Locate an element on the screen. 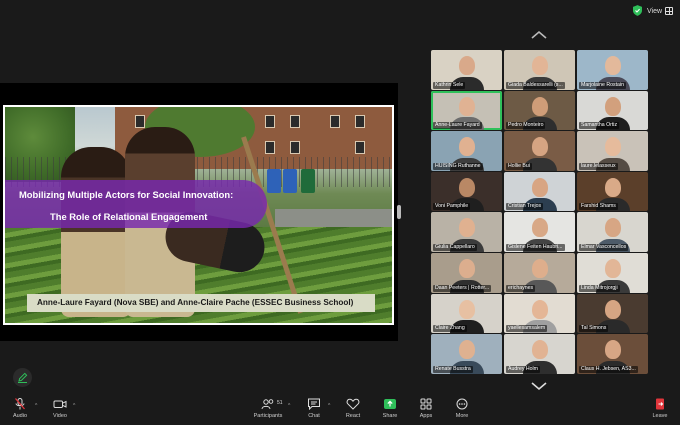  audio-button: Audio is located at coordinates (20, 411).